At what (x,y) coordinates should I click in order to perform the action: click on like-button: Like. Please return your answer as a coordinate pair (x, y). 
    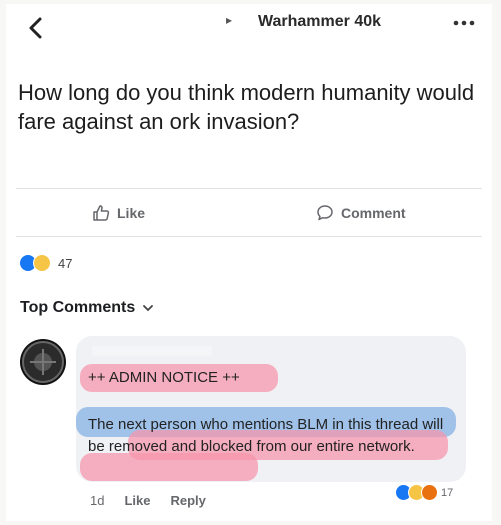
    Looking at the image, I should click on (118, 213).